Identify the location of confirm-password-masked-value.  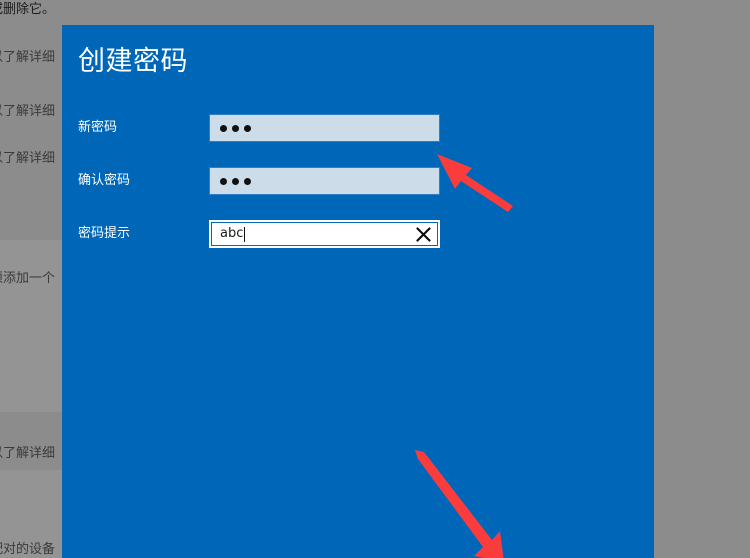
(235, 181).